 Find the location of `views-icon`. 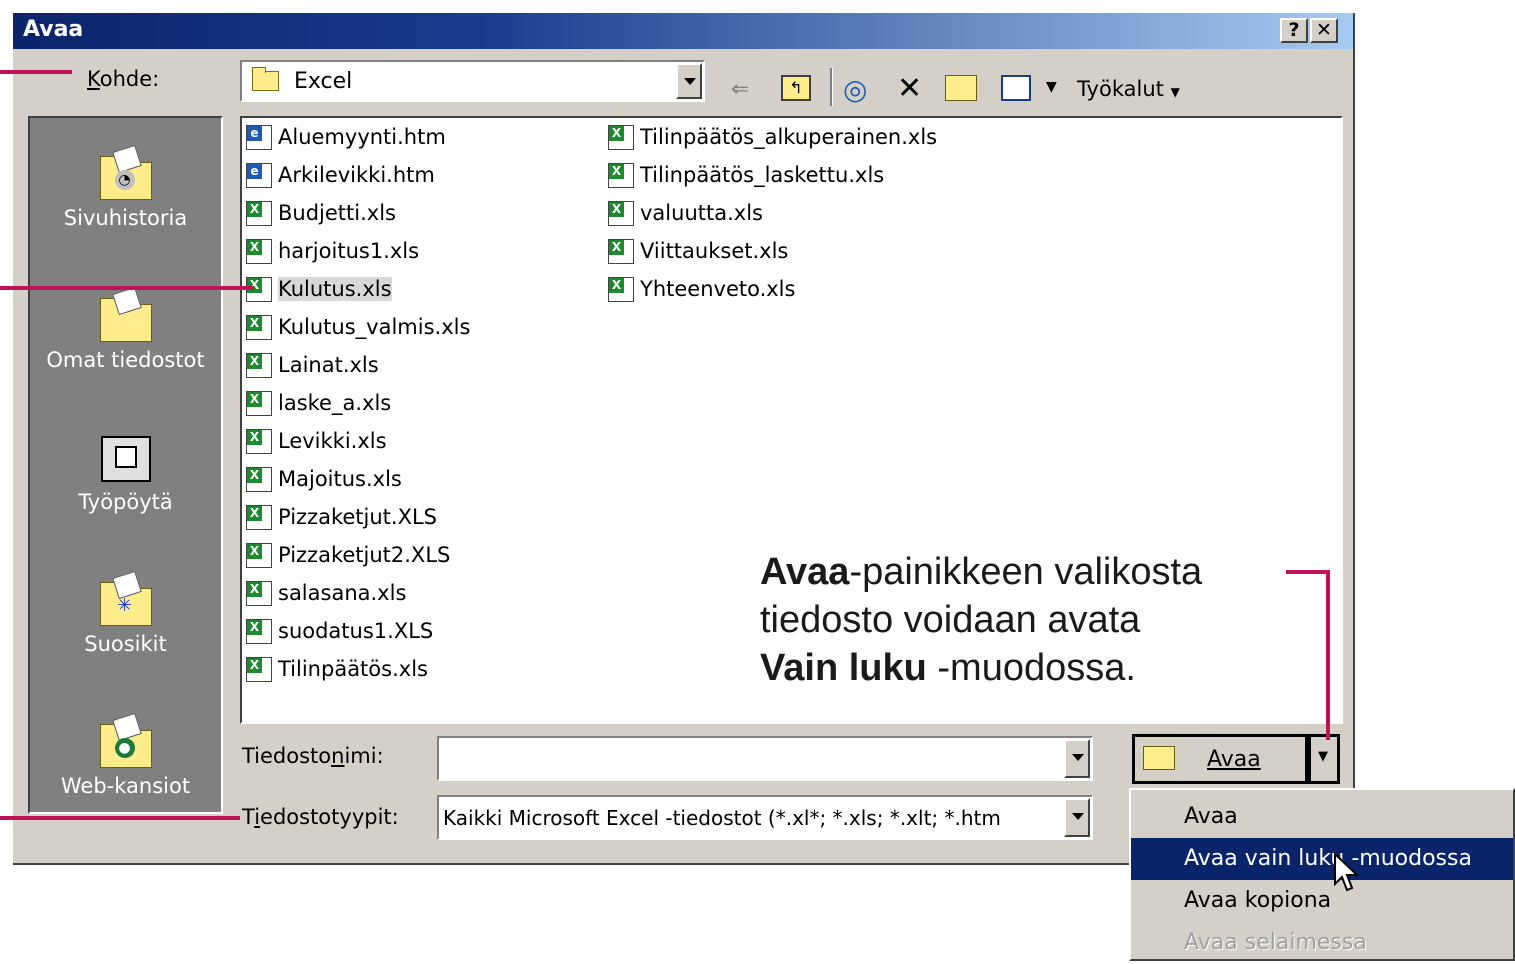

views-icon is located at coordinates (1016, 88).